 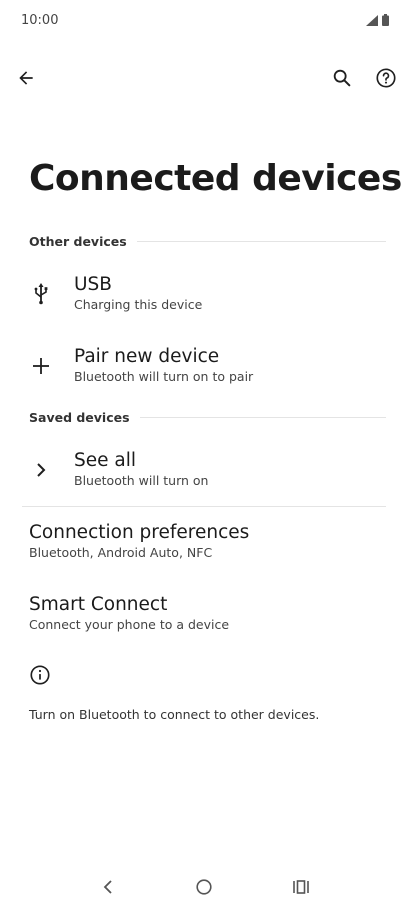 I want to click on search-button, so click(x=342, y=78).